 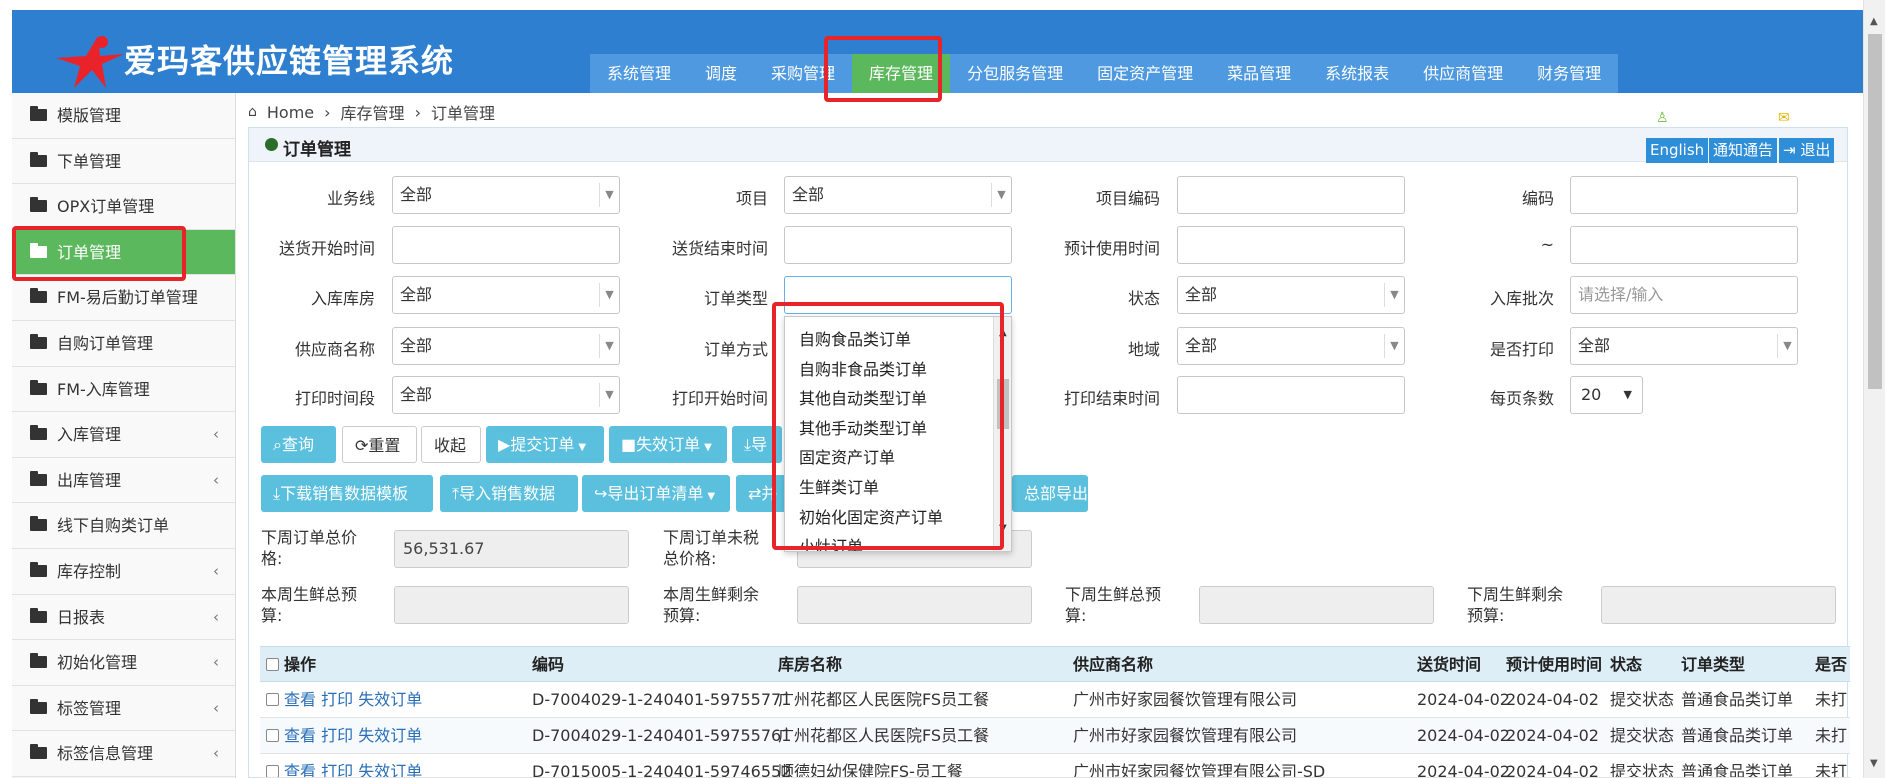 What do you see at coordinates (123, 526) in the screenshot?
I see `sidebar-item-offline-purchase: 线下自购类订单` at bounding box center [123, 526].